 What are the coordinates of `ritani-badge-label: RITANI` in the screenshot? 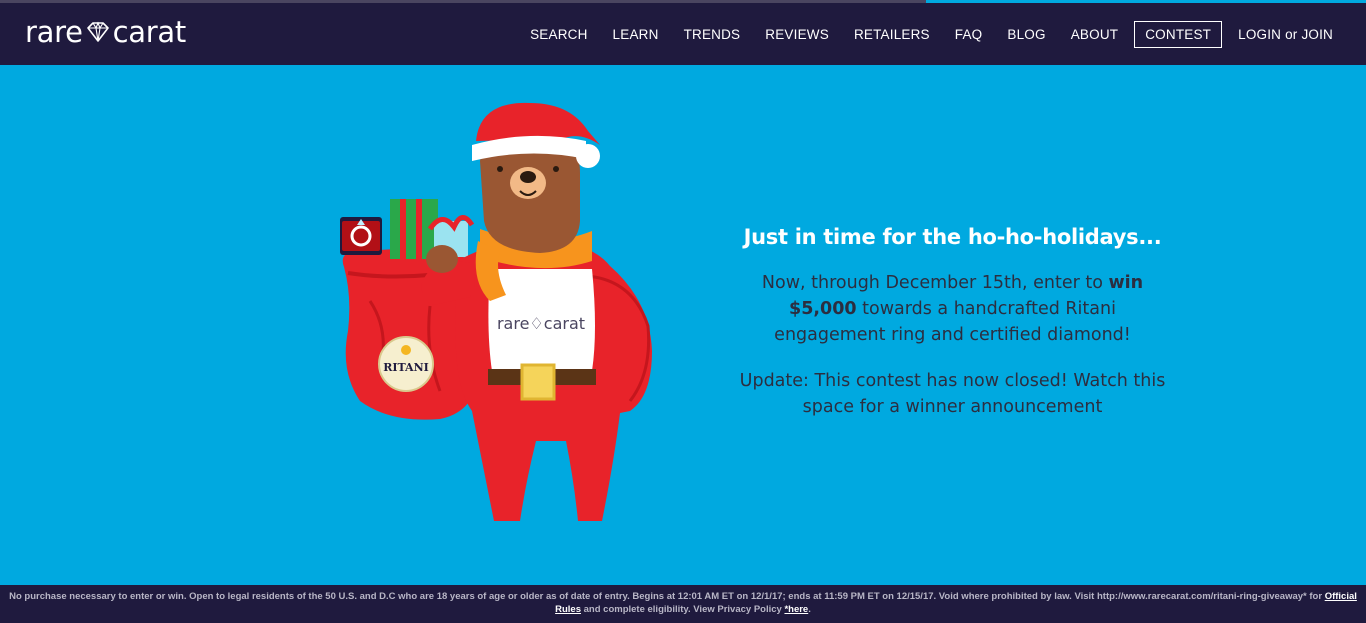 It's located at (406, 367).